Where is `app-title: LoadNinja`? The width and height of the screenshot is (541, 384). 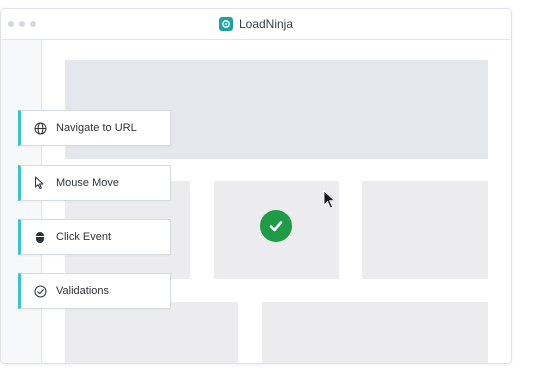 app-title: LoadNinja is located at coordinates (266, 24).